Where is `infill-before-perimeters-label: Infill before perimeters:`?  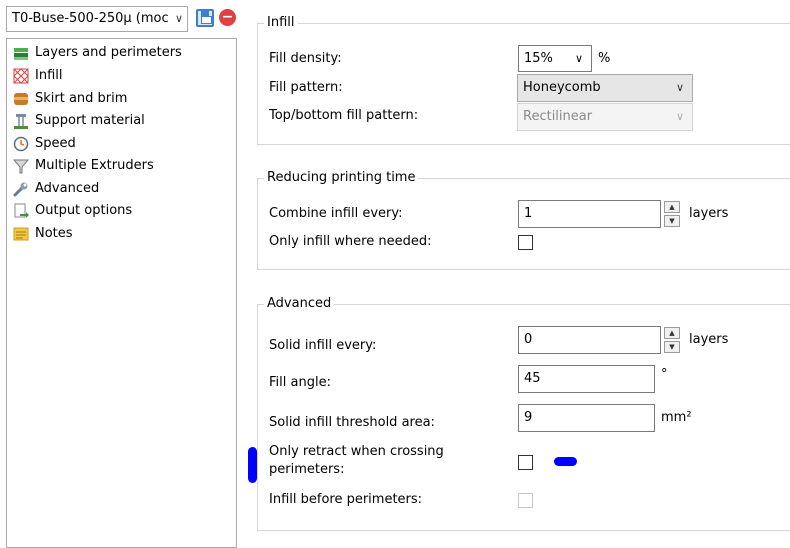 infill-before-perimeters-label: Infill before perimeters: is located at coordinates (346, 499).